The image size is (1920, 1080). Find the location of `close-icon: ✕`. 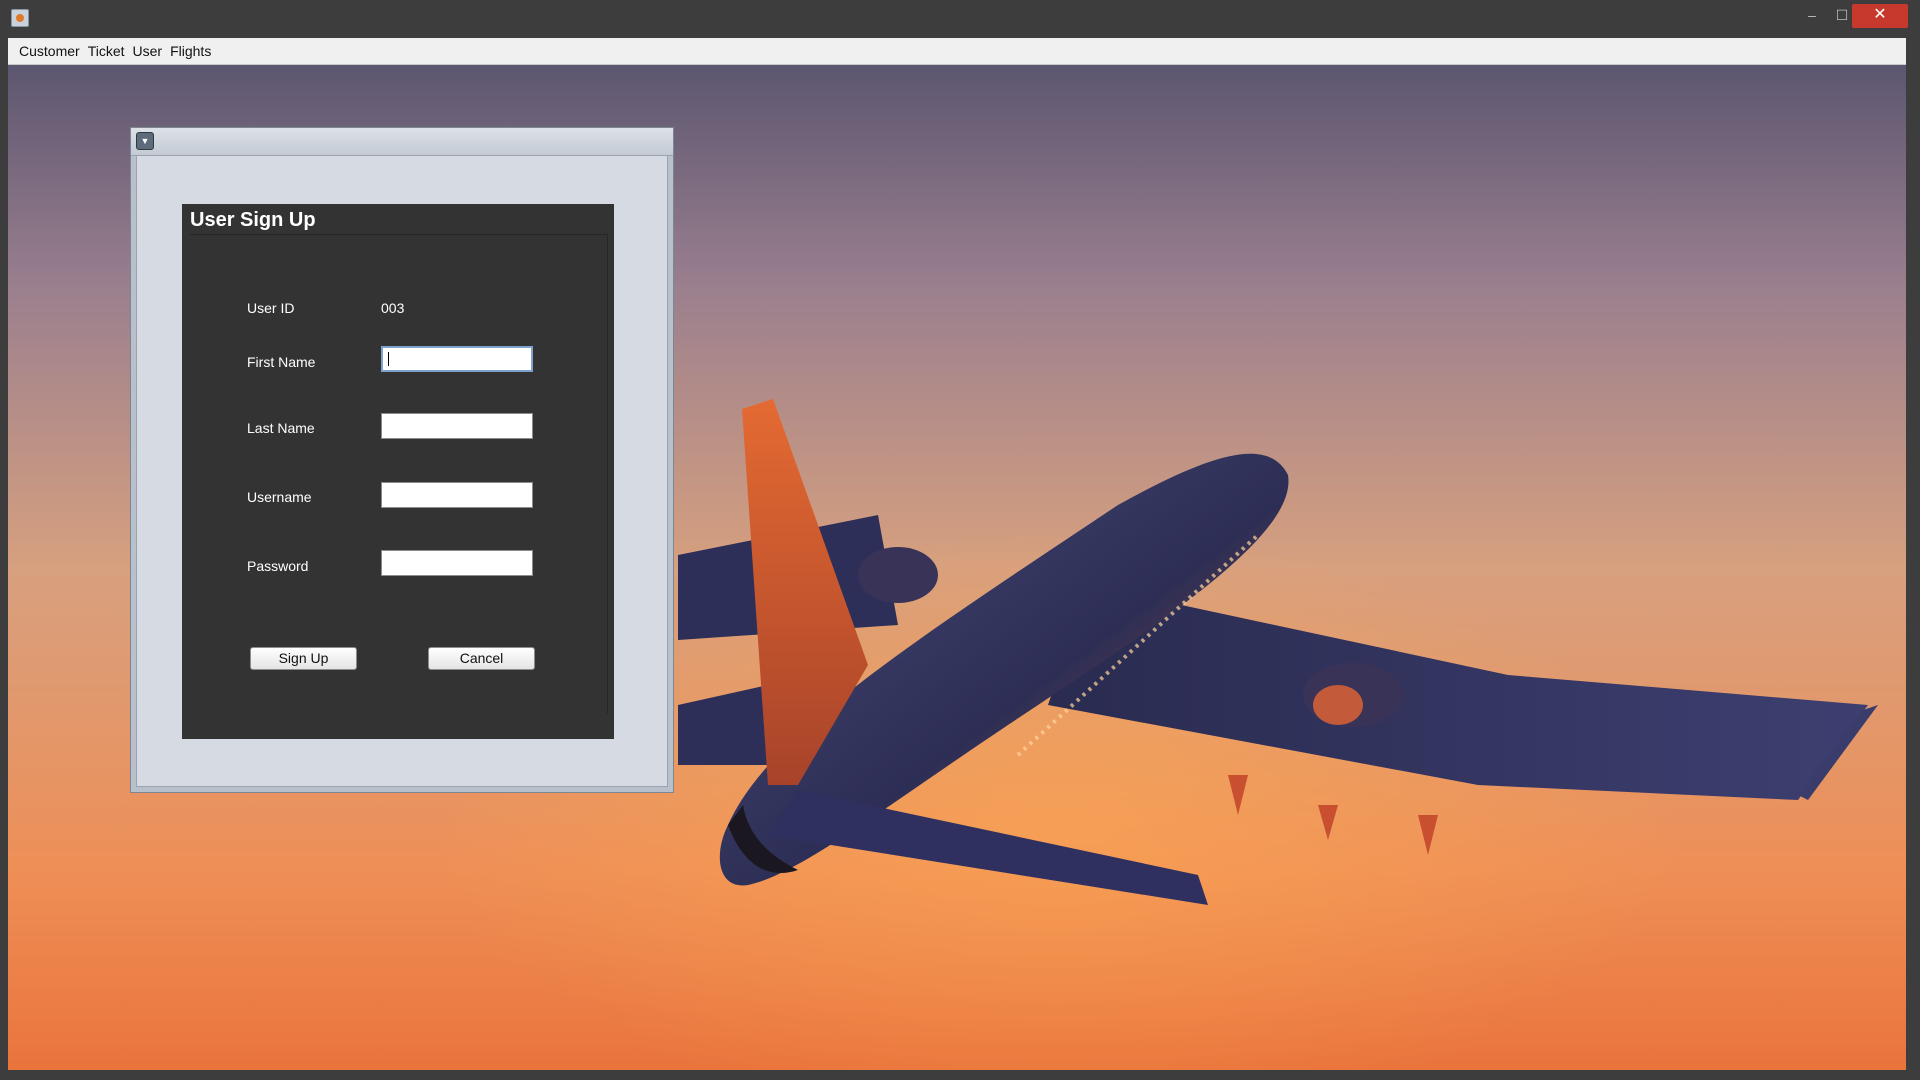

close-icon: ✕ is located at coordinates (1880, 16).